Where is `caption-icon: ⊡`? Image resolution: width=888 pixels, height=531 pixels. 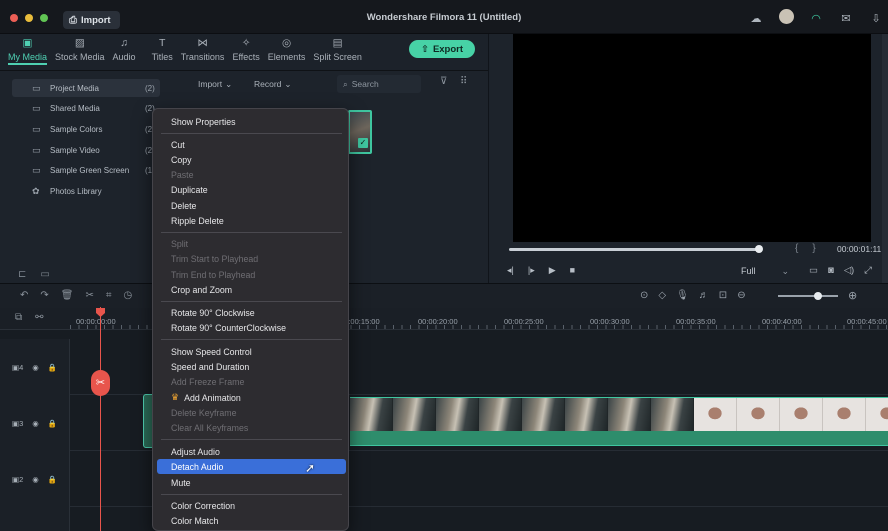 caption-icon: ⊡ is located at coordinates (723, 295).